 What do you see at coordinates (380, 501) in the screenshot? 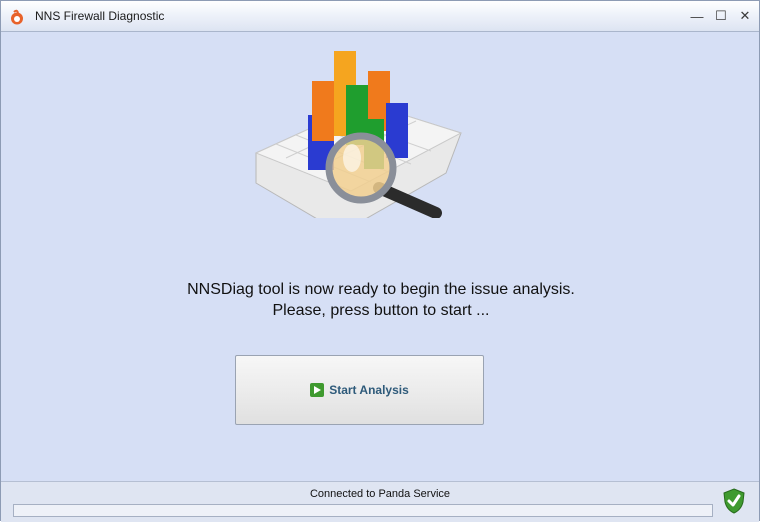
I see `status-bar: Connected to Panda Service` at bounding box center [380, 501].